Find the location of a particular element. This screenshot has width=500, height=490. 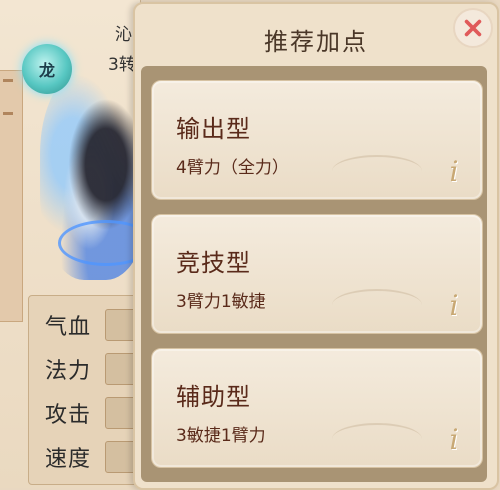

badge-glyph: 龙 is located at coordinates (46, 70).